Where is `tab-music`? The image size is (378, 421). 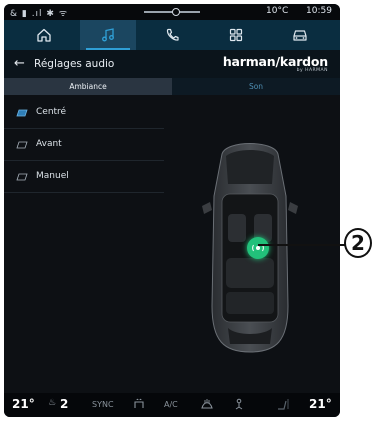
tab-music is located at coordinates (108, 35).